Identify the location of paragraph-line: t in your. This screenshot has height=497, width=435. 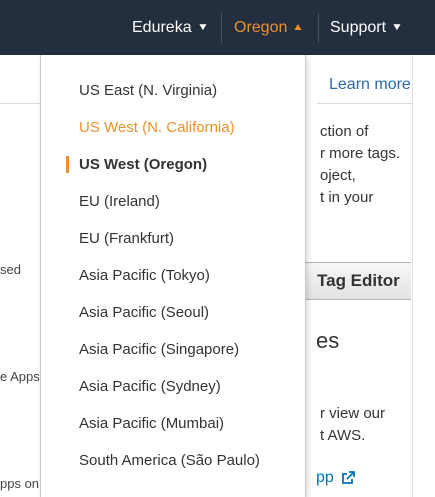
(347, 197).